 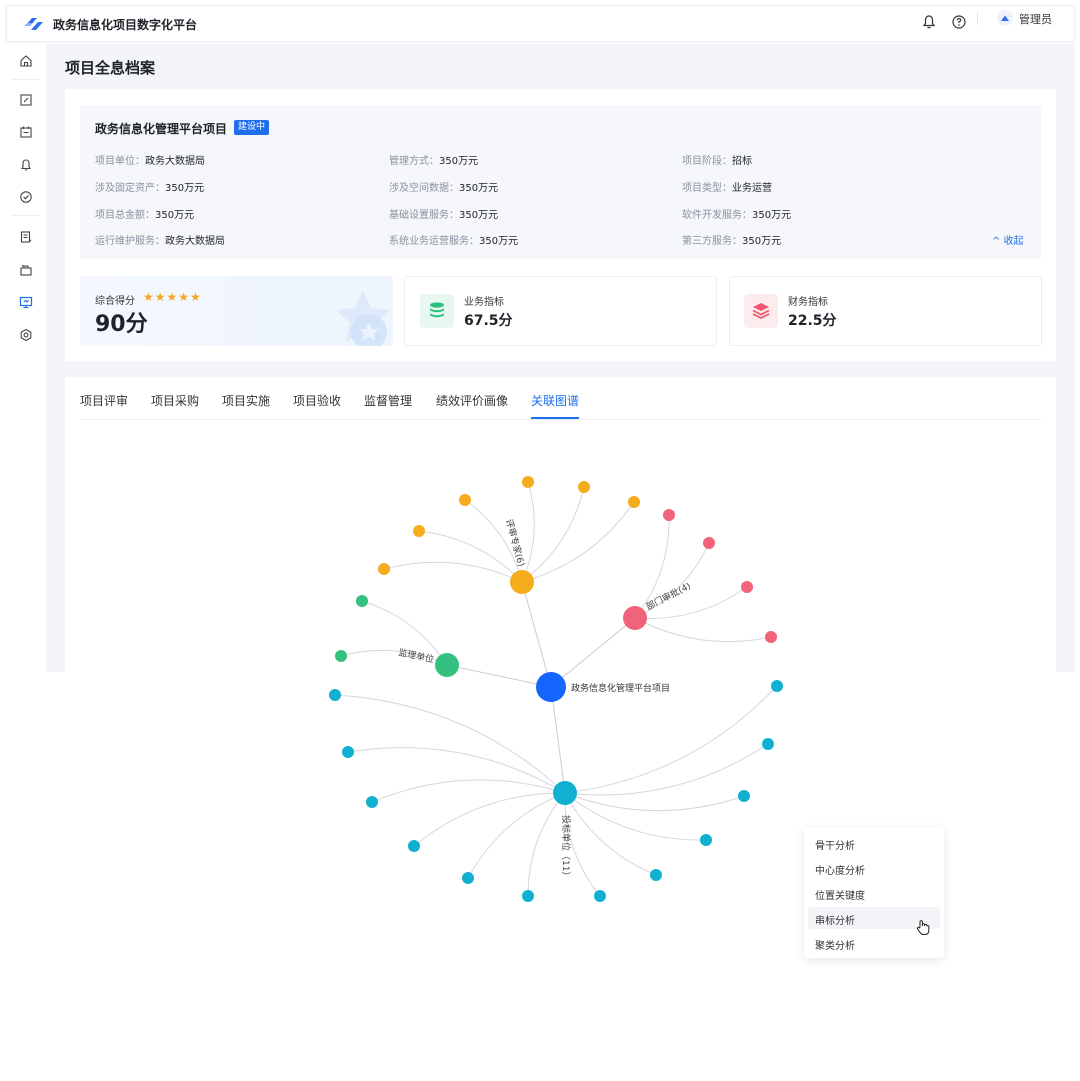 What do you see at coordinates (923, 927) in the screenshot?
I see `hand-cursor-icon` at bounding box center [923, 927].